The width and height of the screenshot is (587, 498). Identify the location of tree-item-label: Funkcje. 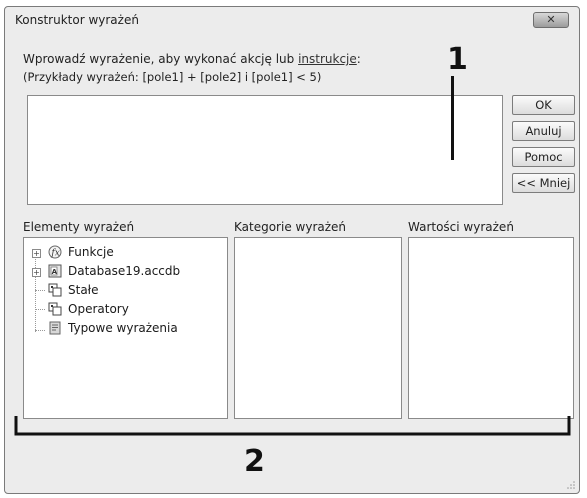
(91, 252).